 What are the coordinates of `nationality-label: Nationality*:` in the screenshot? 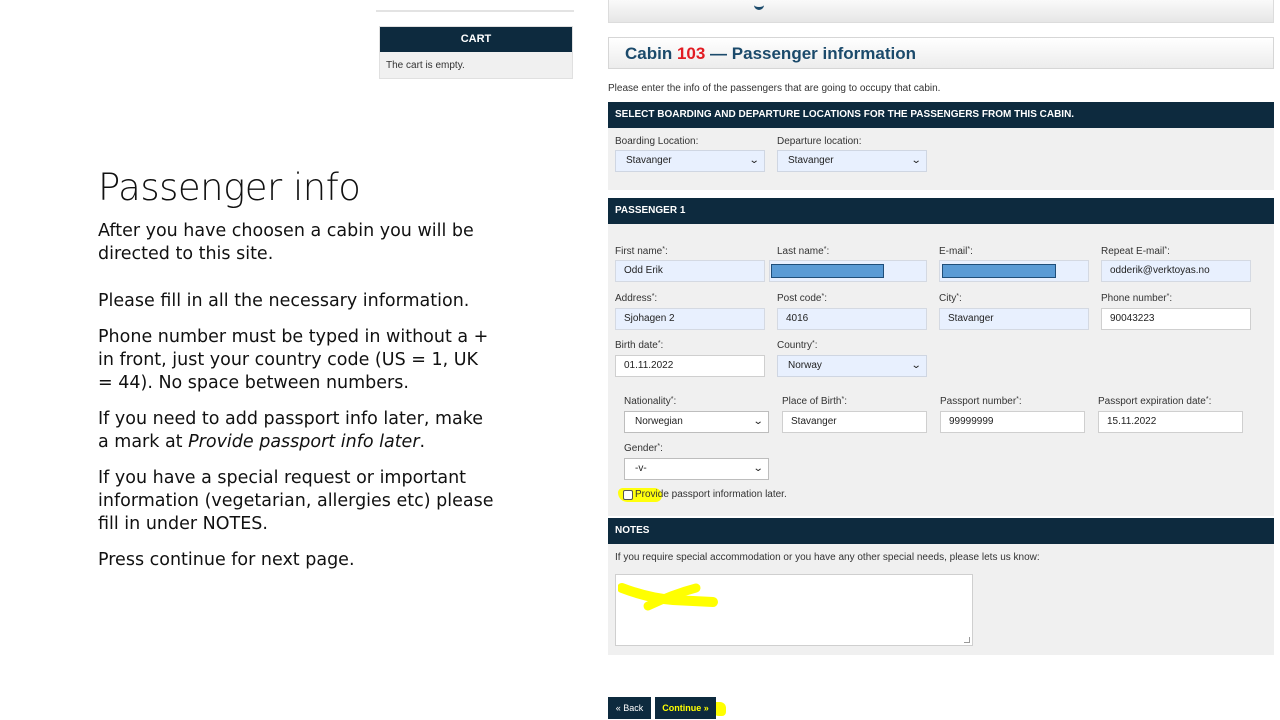 It's located at (650, 401).